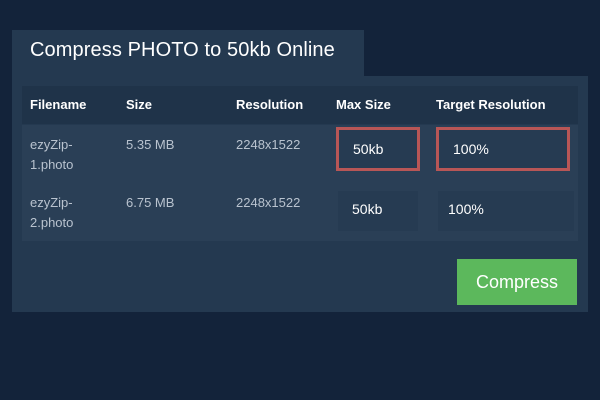 The width and height of the screenshot is (600, 400). I want to click on column-header-max-size: Max Size, so click(363, 104).